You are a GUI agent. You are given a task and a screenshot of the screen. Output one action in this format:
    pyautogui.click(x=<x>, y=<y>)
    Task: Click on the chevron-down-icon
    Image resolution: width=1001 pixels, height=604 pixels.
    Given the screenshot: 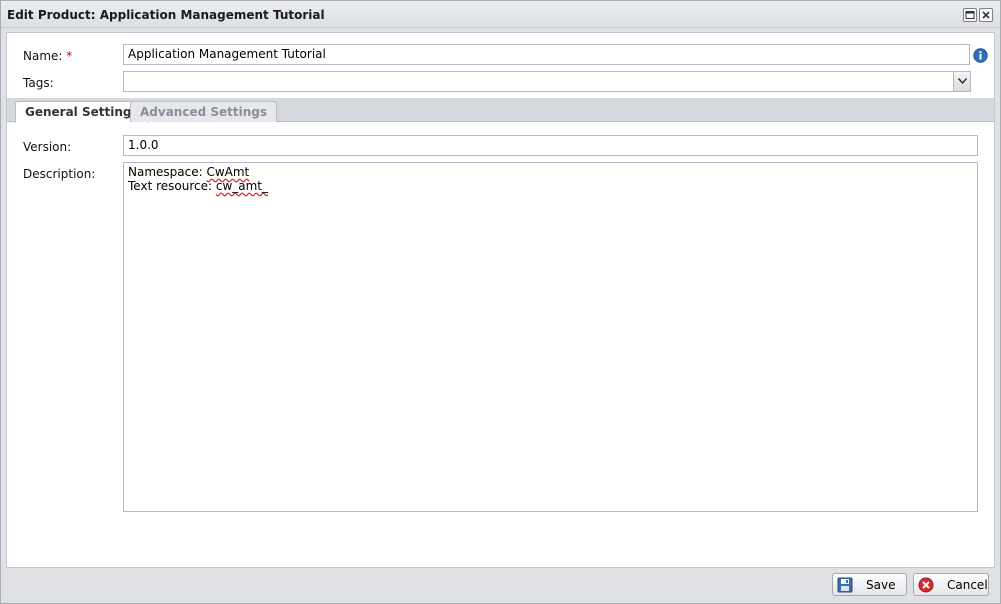 What is the action you would take?
    pyautogui.click(x=962, y=81)
    